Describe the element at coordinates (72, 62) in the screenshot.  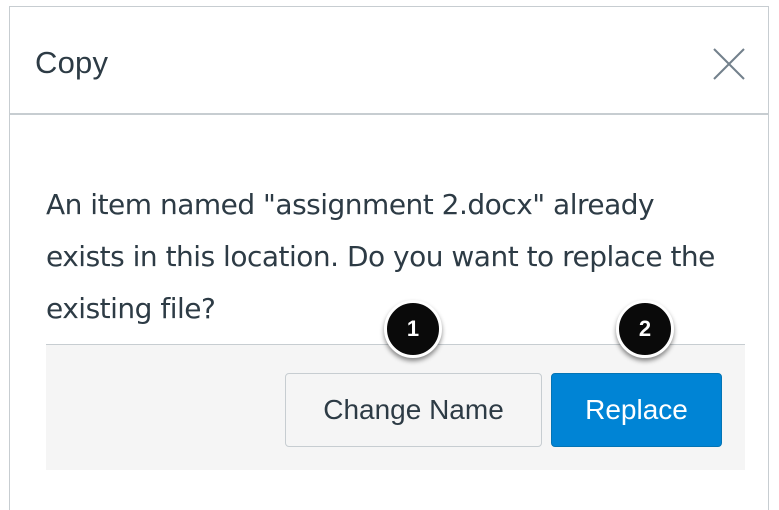
I see `dialog-title: Copy` at that location.